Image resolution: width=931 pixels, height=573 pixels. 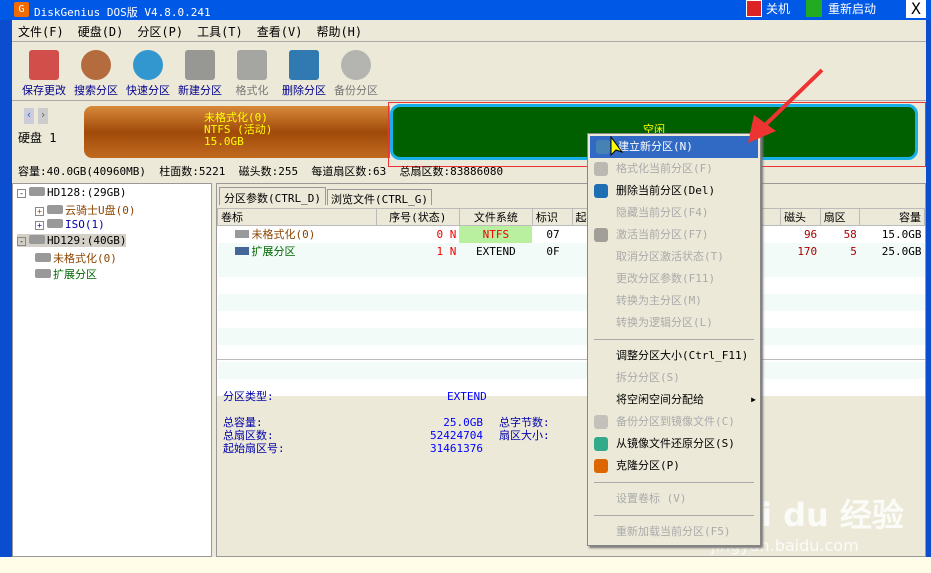 I want to click on toolbar-button-4: 格式化, so click(x=252, y=74).